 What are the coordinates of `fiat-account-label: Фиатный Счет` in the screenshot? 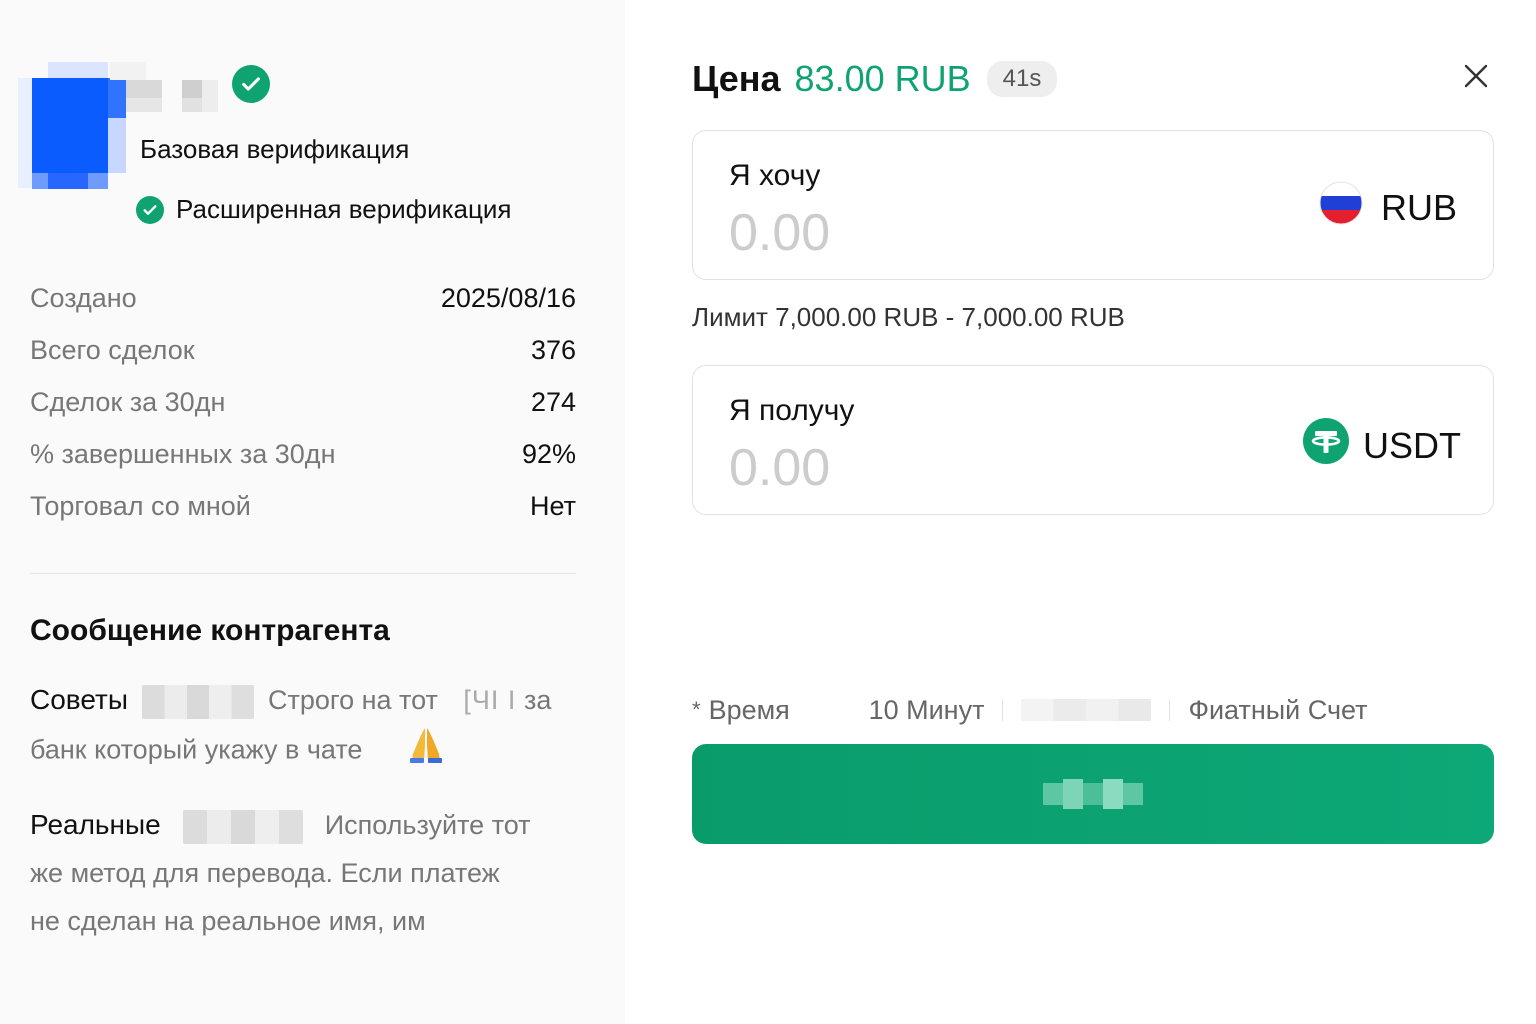 It's located at (1278, 709).